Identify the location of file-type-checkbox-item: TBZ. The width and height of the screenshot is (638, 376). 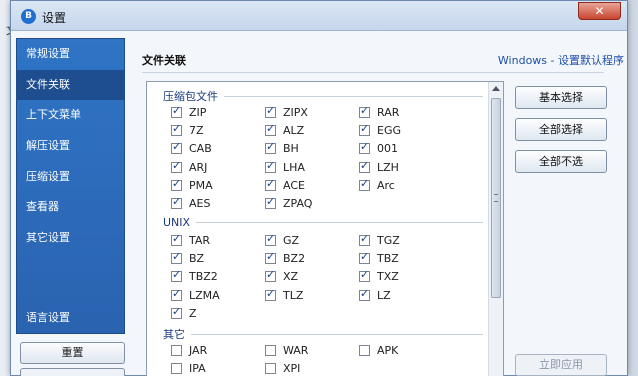
(379, 257).